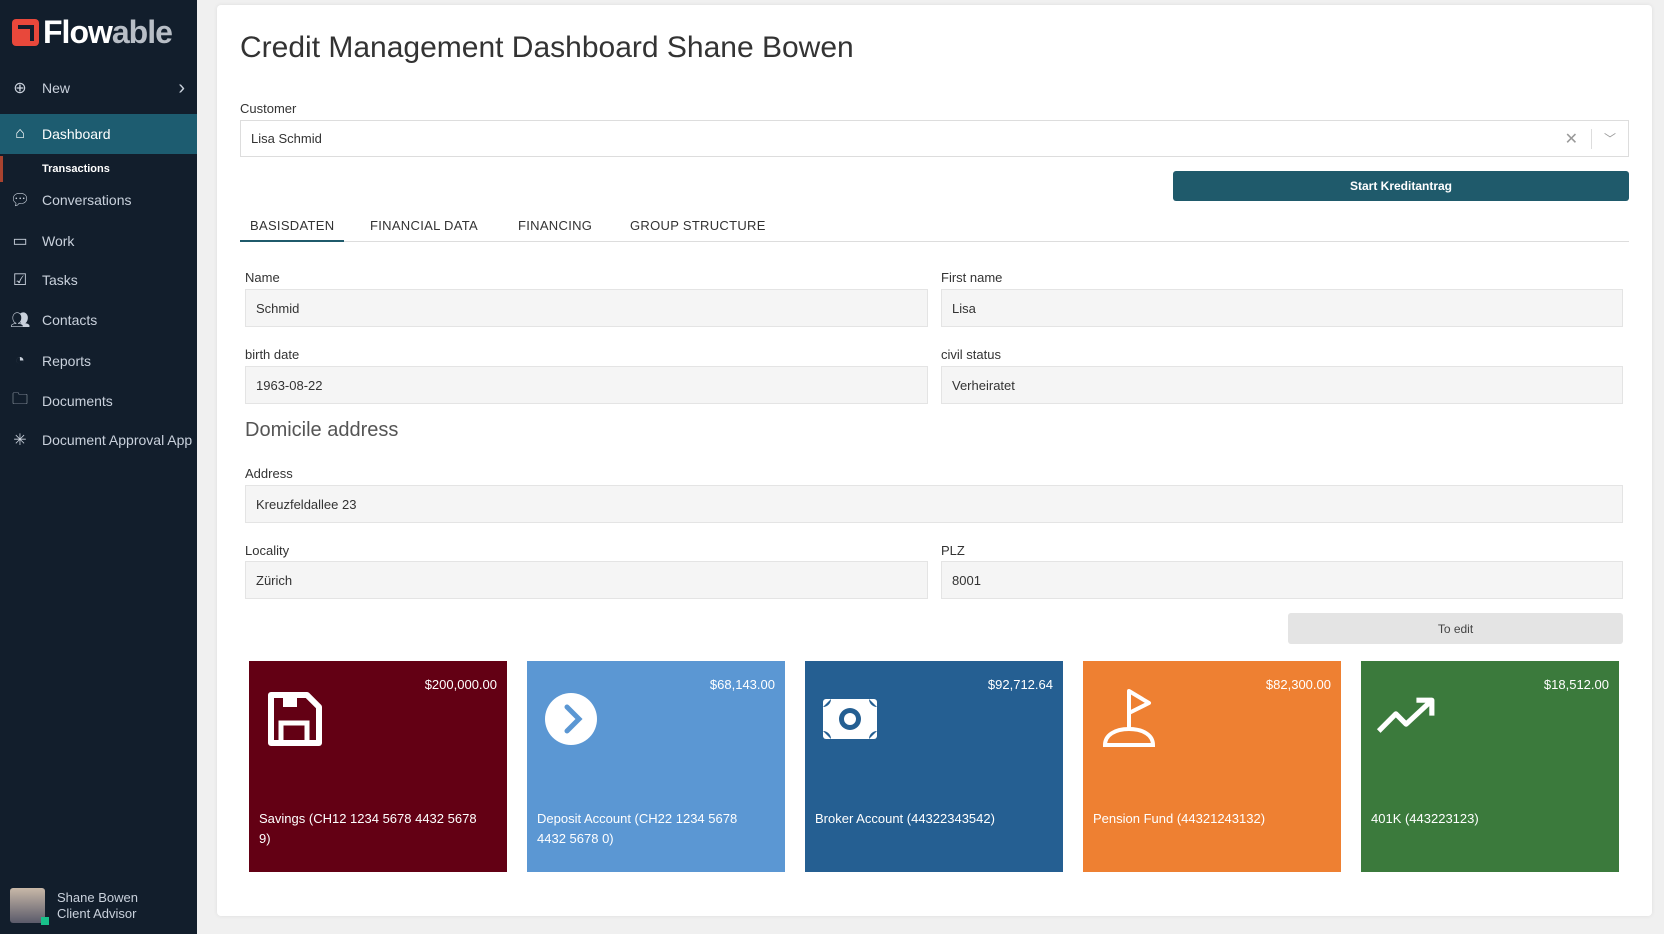  What do you see at coordinates (586, 580) in the screenshot?
I see `locality-field: Zürich` at bounding box center [586, 580].